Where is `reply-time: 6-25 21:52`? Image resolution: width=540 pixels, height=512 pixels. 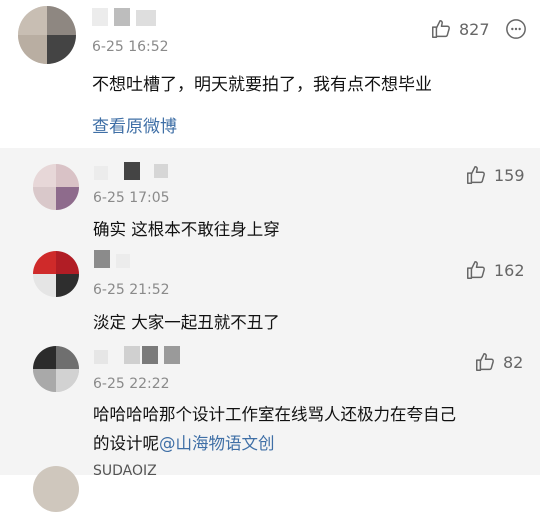 reply-time: 6-25 21:52 is located at coordinates (131, 290).